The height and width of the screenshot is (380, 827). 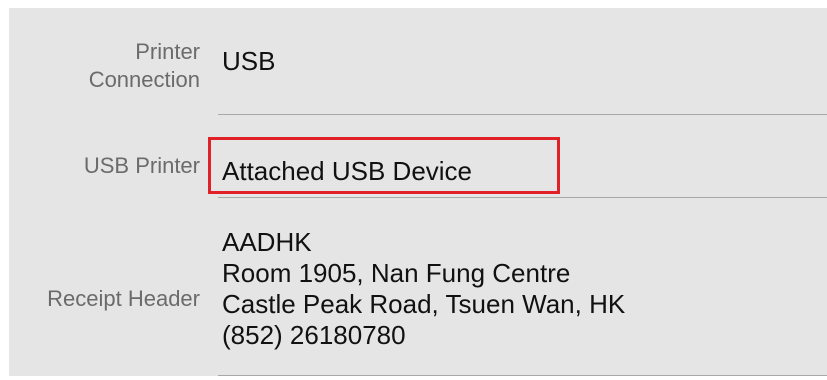 I want to click on printer-connection-value: USB, so click(x=248, y=61).